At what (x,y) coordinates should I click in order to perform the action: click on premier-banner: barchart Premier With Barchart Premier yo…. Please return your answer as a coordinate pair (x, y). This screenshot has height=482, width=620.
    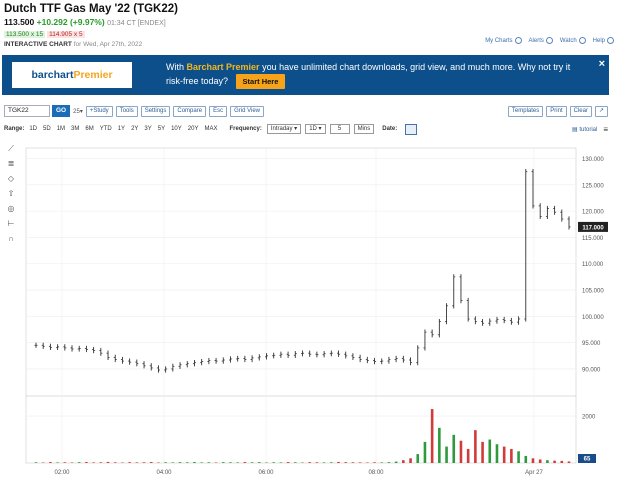
    Looking at the image, I should click on (305, 75).